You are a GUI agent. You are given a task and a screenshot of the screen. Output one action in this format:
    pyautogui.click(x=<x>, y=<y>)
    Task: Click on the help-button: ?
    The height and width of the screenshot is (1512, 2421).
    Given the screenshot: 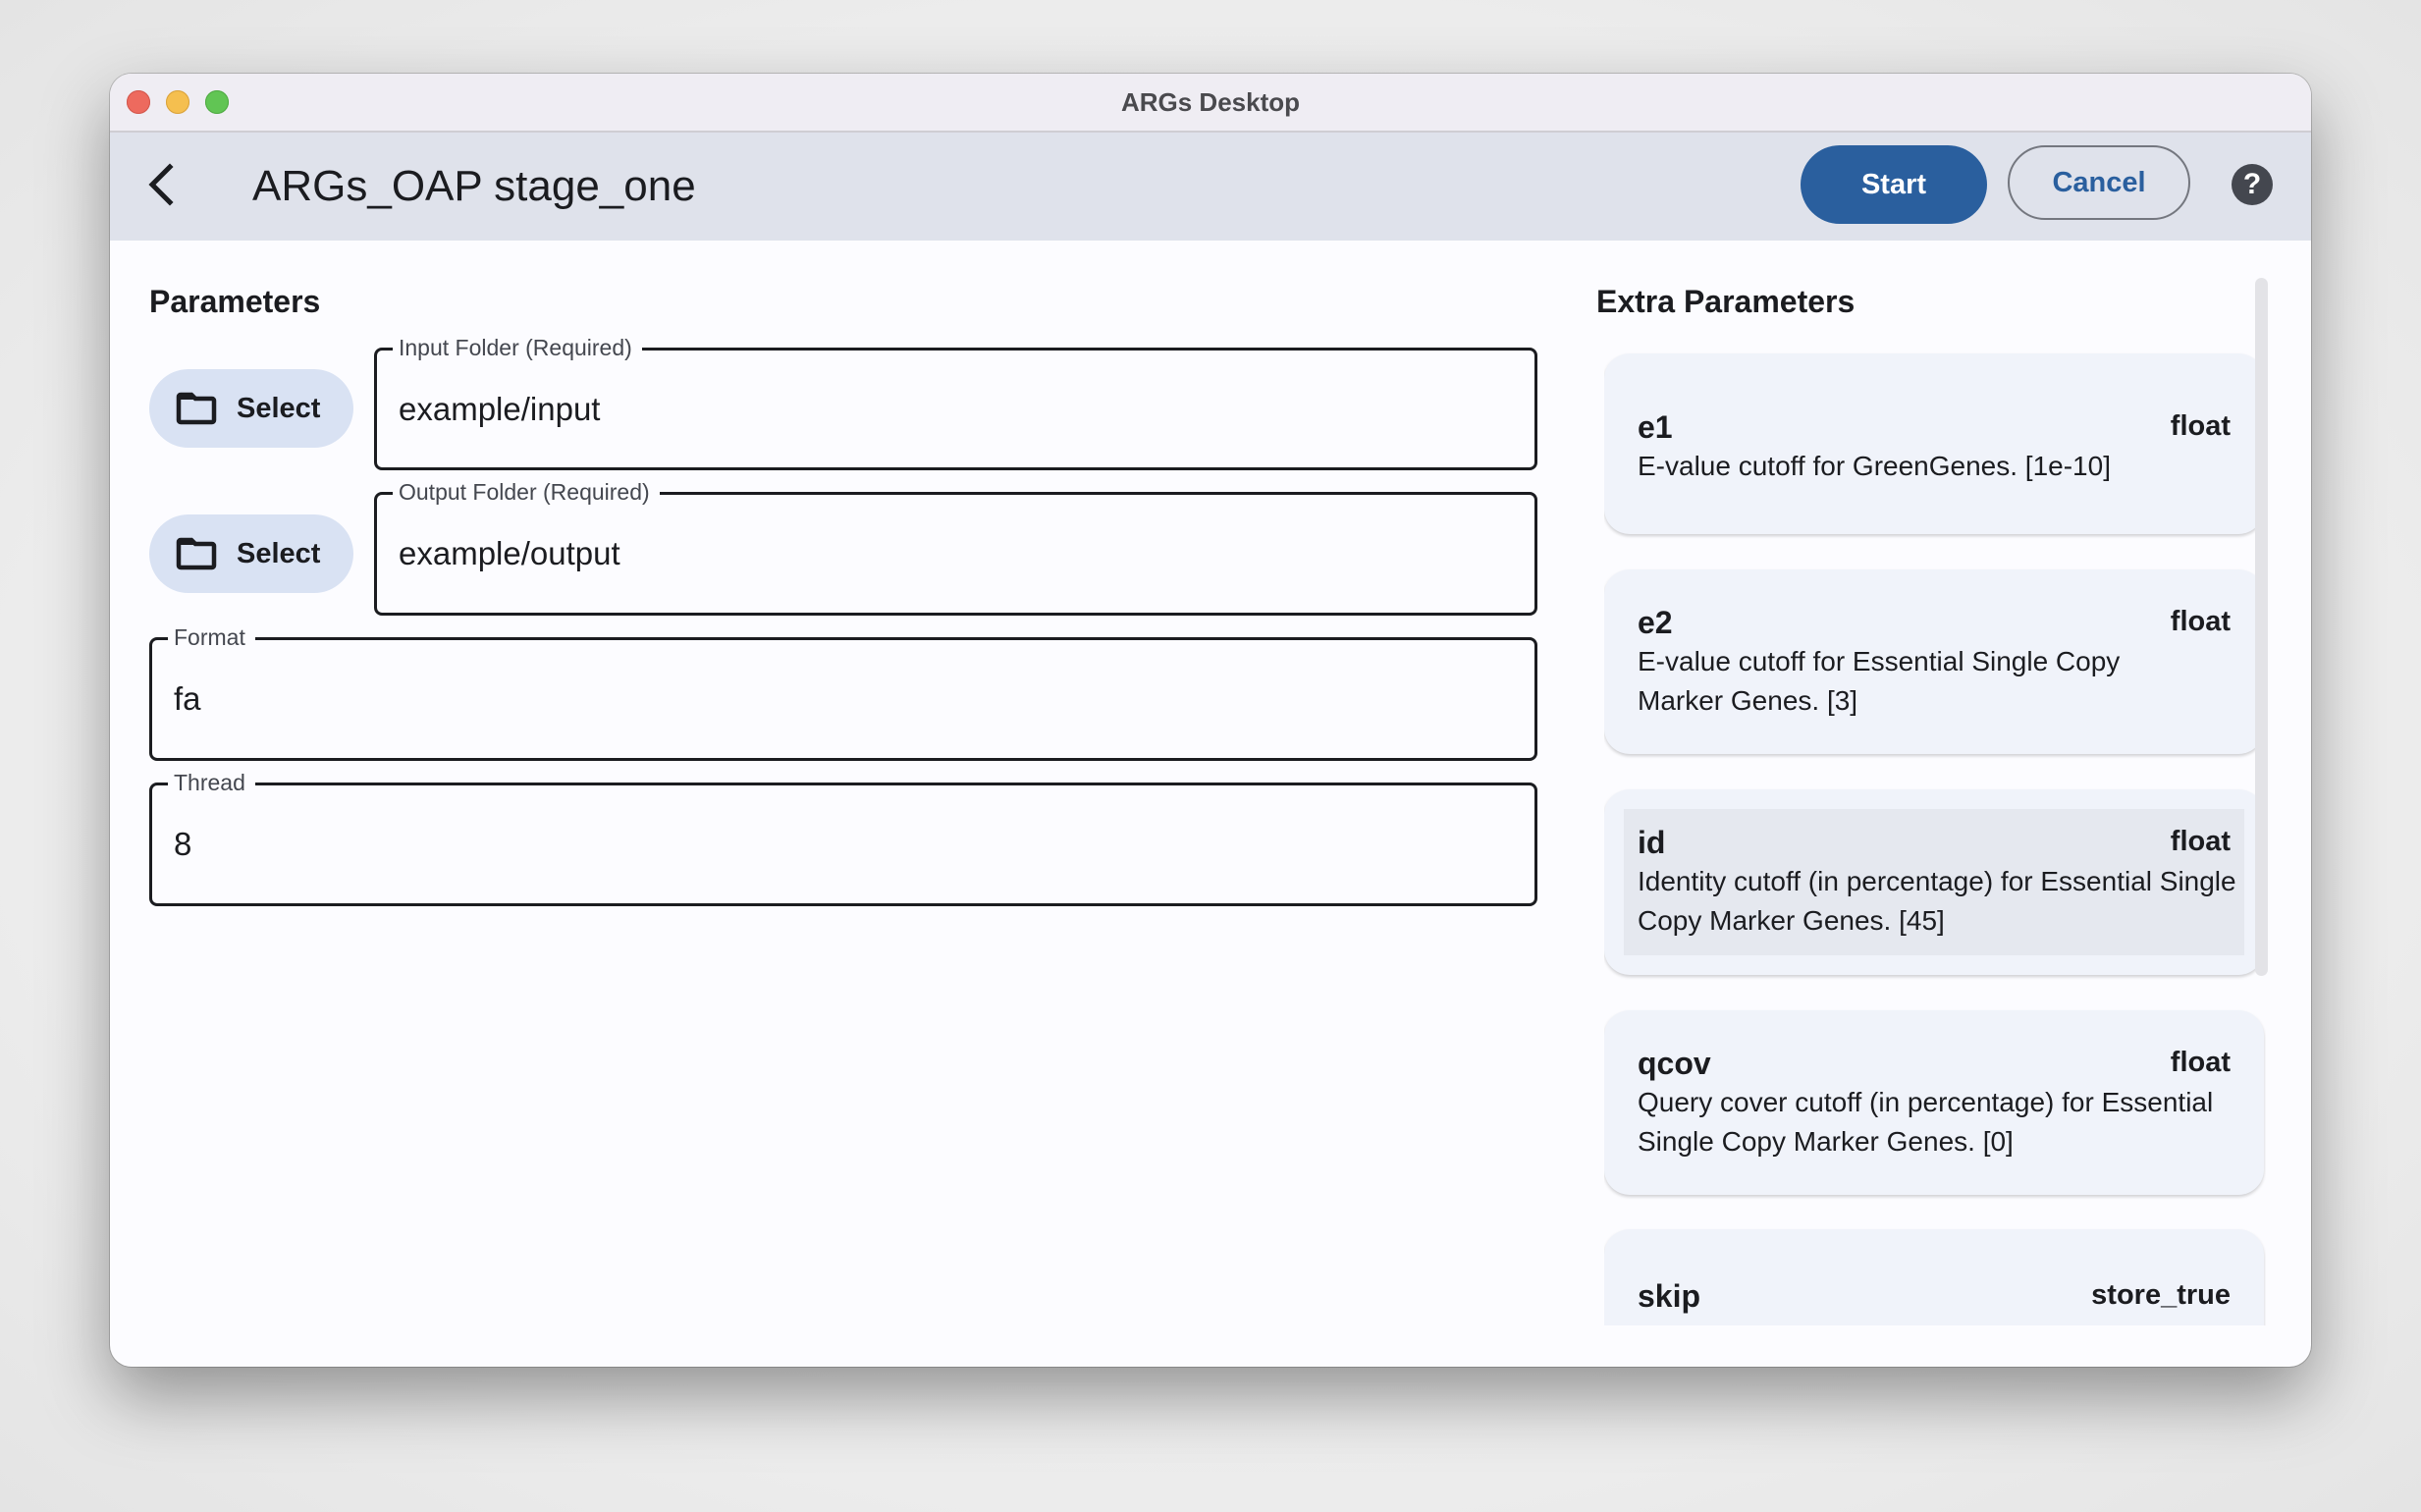 What is the action you would take?
    pyautogui.click(x=2252, y=185)
    